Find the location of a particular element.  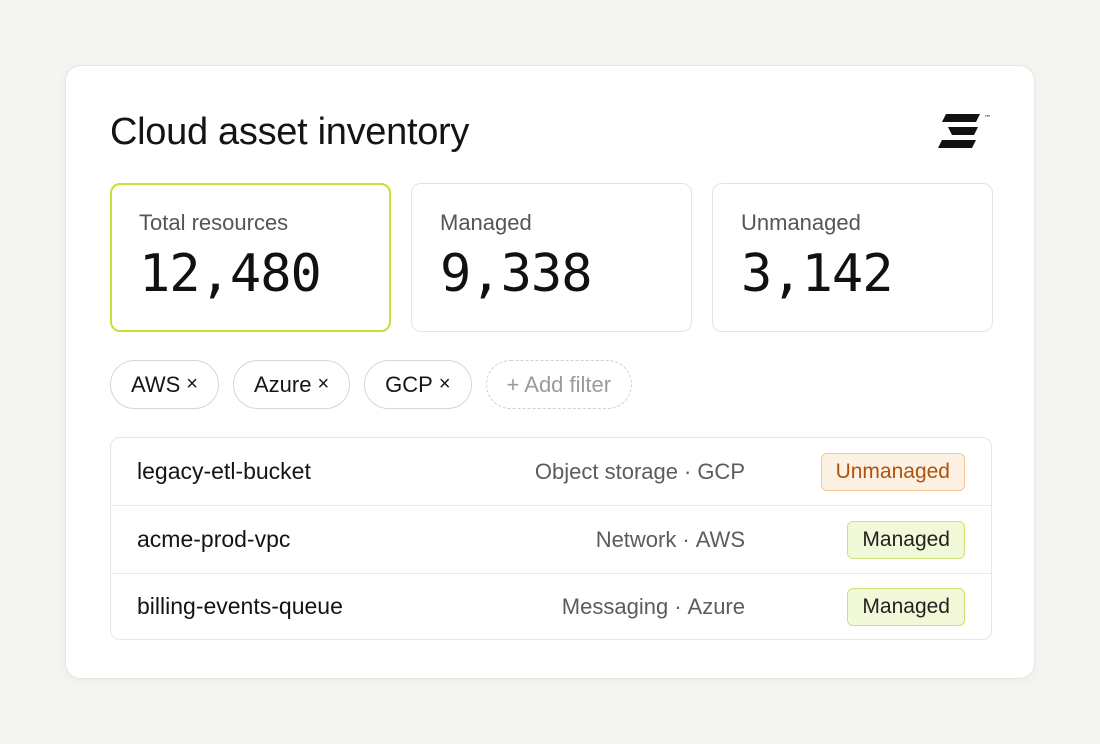

filter-chip-label: AWS is located at coordinates (156, 384).